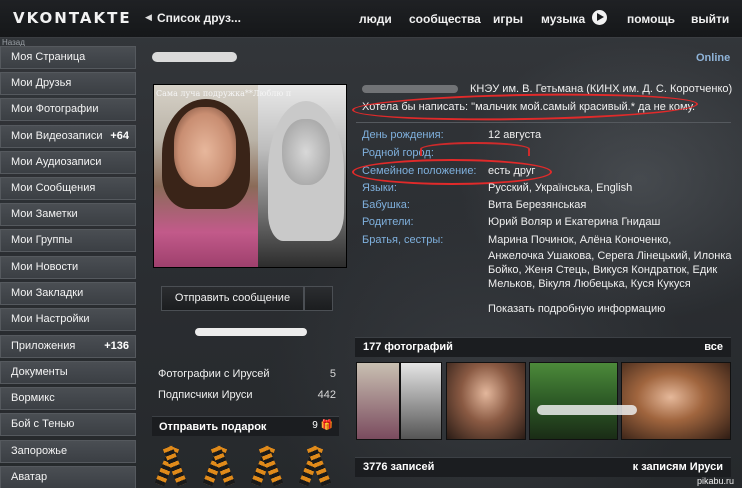 The height and width of the screenshot is (488, 742). I want to click on sidebar-item-label: Мои Фотографии, so click(55, 109).